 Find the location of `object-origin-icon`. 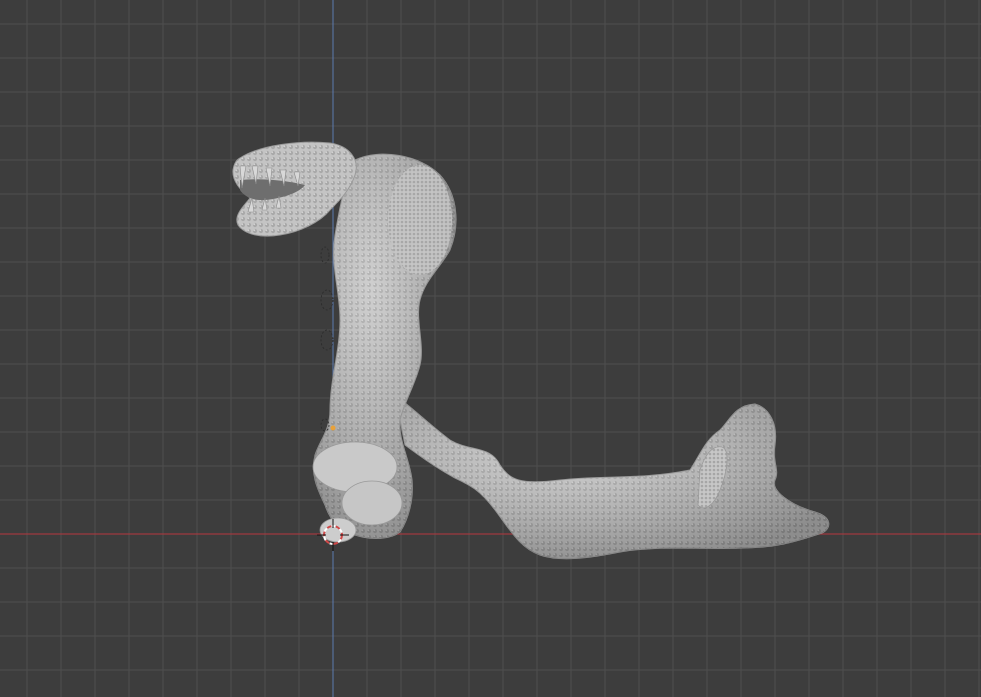

object-origin-icon is located at coordinates (333, 428).